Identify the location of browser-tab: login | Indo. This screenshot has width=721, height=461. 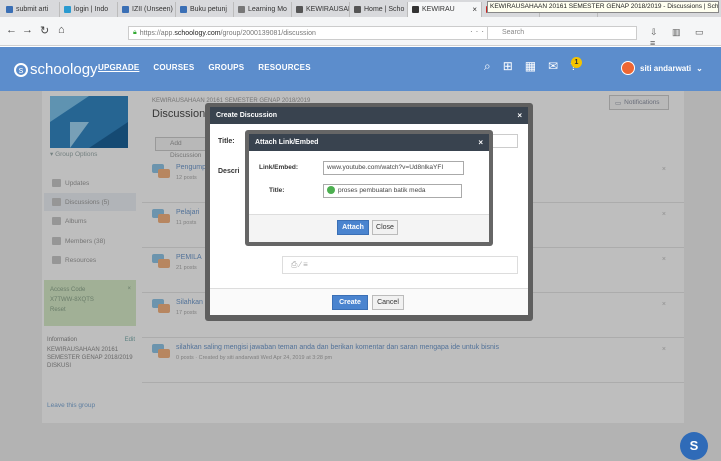
(89, 9).